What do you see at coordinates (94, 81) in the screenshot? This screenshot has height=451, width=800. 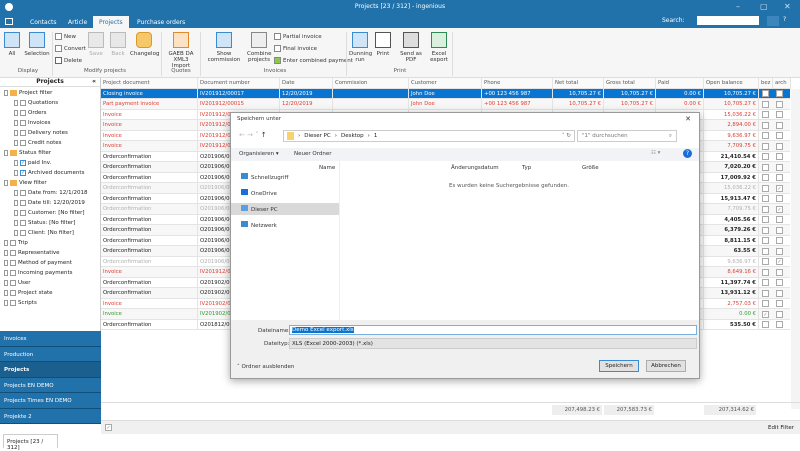 I see `collapse-panel-button: «` at bounding box center [94, 81].